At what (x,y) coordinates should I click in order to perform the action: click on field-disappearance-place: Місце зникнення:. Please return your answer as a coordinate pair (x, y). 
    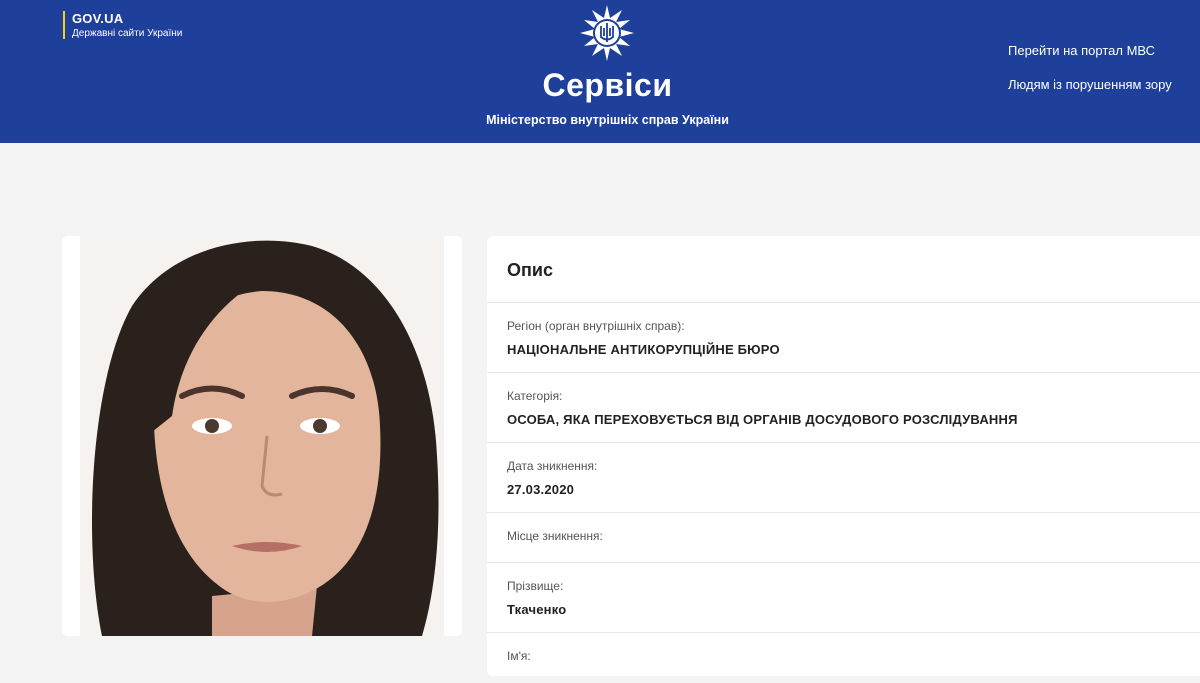
    Looking at the image, I should click on (843, 538).